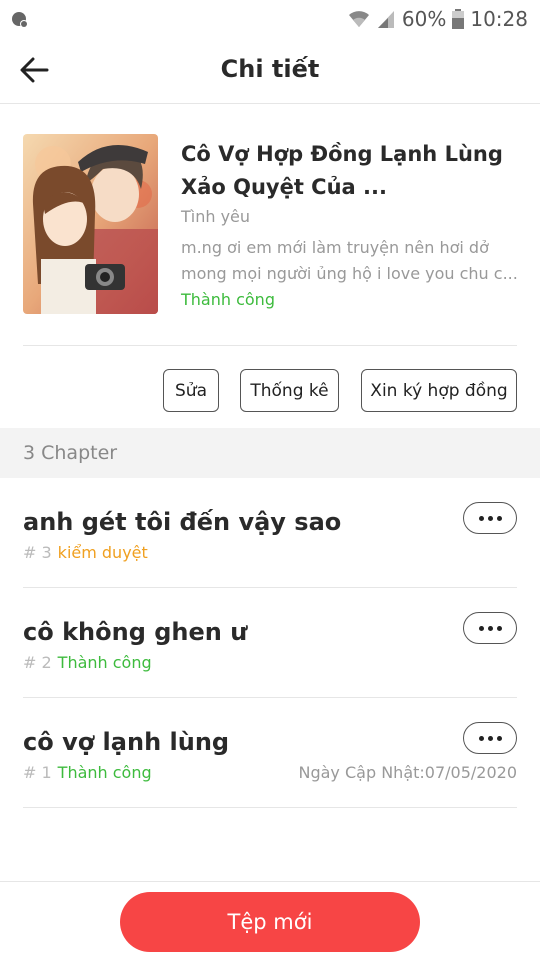 Image resolution: width=540 pixels, height=960 pixels. What do you see at coordinates (385, 19) in the screenshot?
I see `signal-icon` at bounding box center [385, 19].